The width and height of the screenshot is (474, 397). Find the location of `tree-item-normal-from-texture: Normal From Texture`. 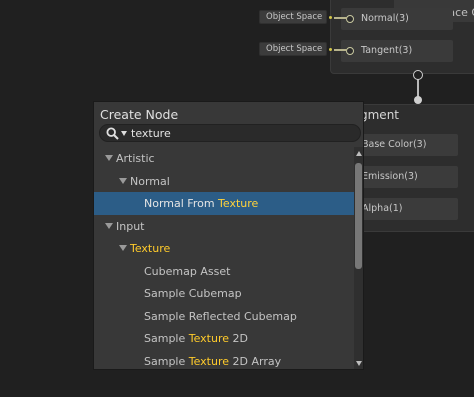

tree-item-normal-from-texture: Normal From Texture is located at coordinates (224, 203).